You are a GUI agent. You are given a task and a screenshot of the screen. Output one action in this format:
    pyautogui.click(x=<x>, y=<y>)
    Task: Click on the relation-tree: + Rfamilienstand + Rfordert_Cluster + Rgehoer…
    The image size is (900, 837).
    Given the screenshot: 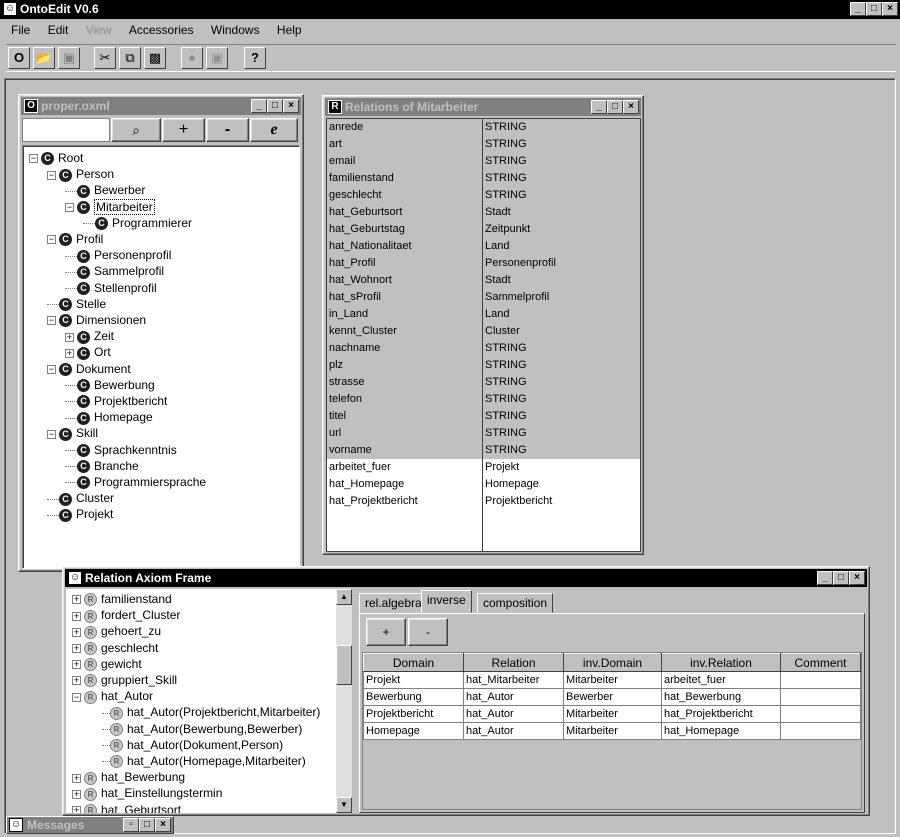 What is the action you would take?
    pyautogui.click(x=201, y=701)
    